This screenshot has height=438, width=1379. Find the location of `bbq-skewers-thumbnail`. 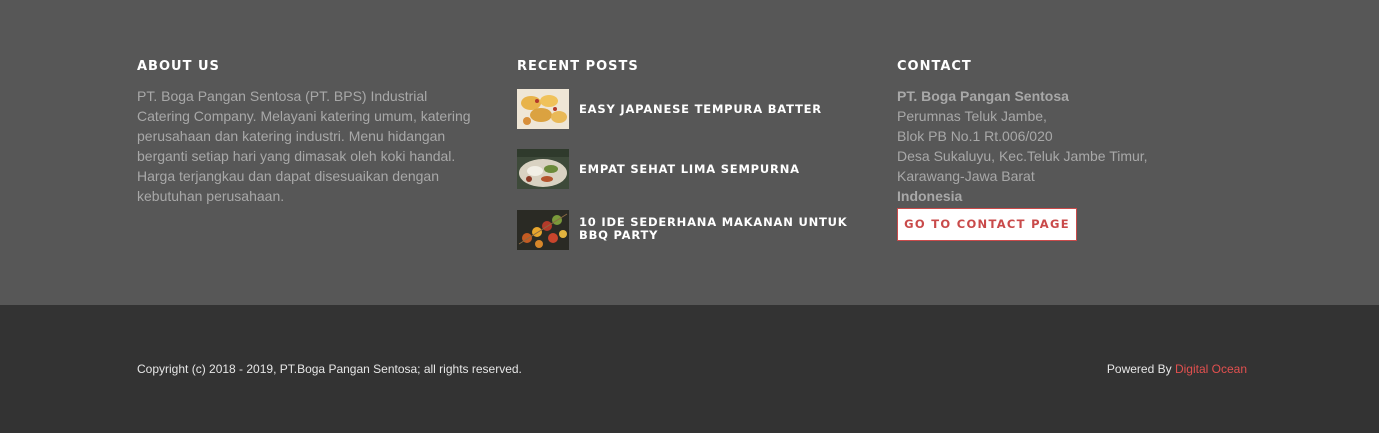

bbq-skewers-thumbnail is located at coordinates (543, 230).